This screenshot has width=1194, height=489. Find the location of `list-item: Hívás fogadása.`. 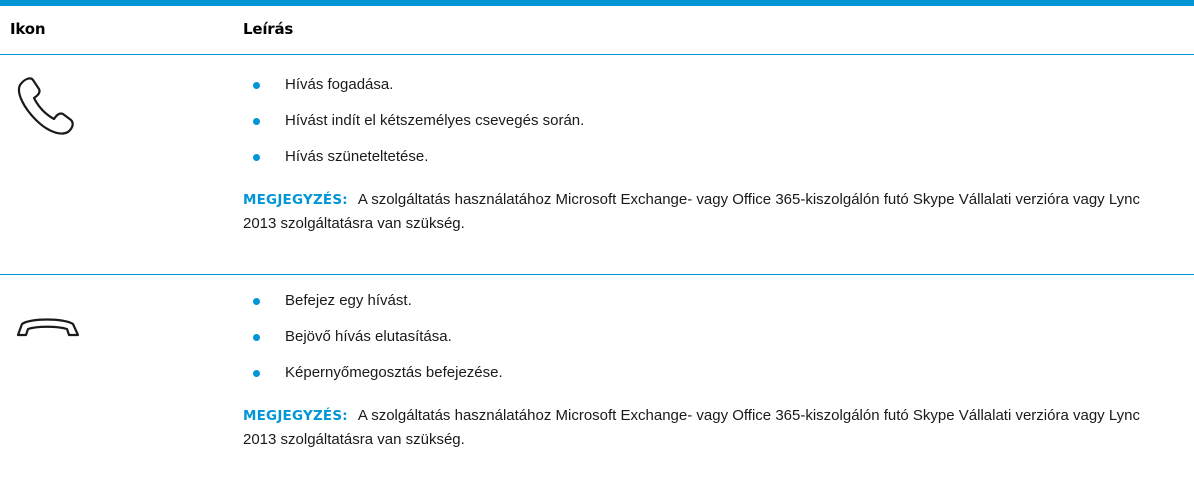

list-item: Hívás fogadása. is located at coordinates (708, 85).